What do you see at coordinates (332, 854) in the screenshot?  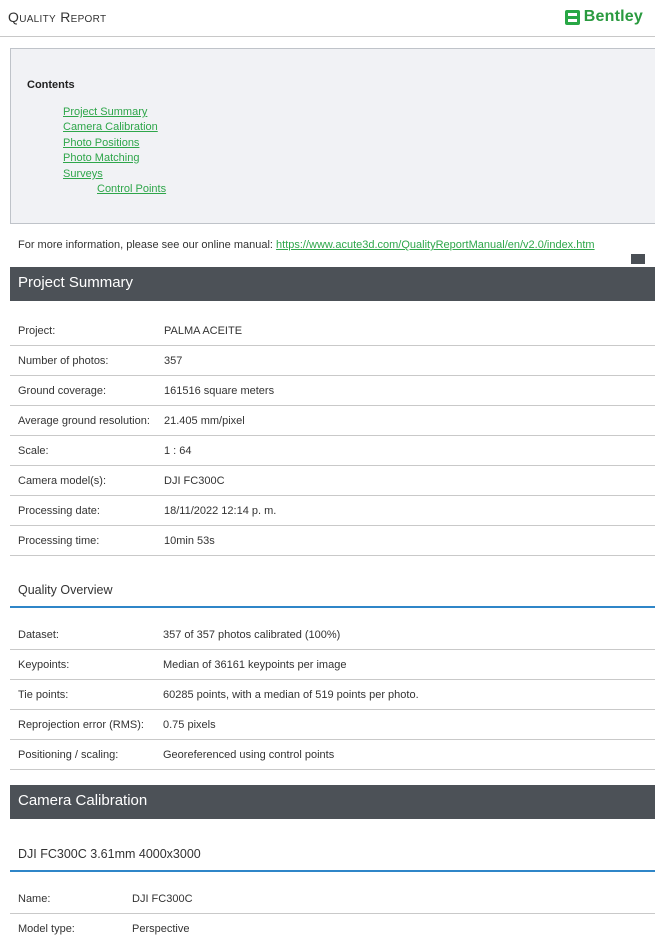 I see `subsection-camera: DJI FC300C 3.61mm 4000x3000` at bounding box center [332, 854].